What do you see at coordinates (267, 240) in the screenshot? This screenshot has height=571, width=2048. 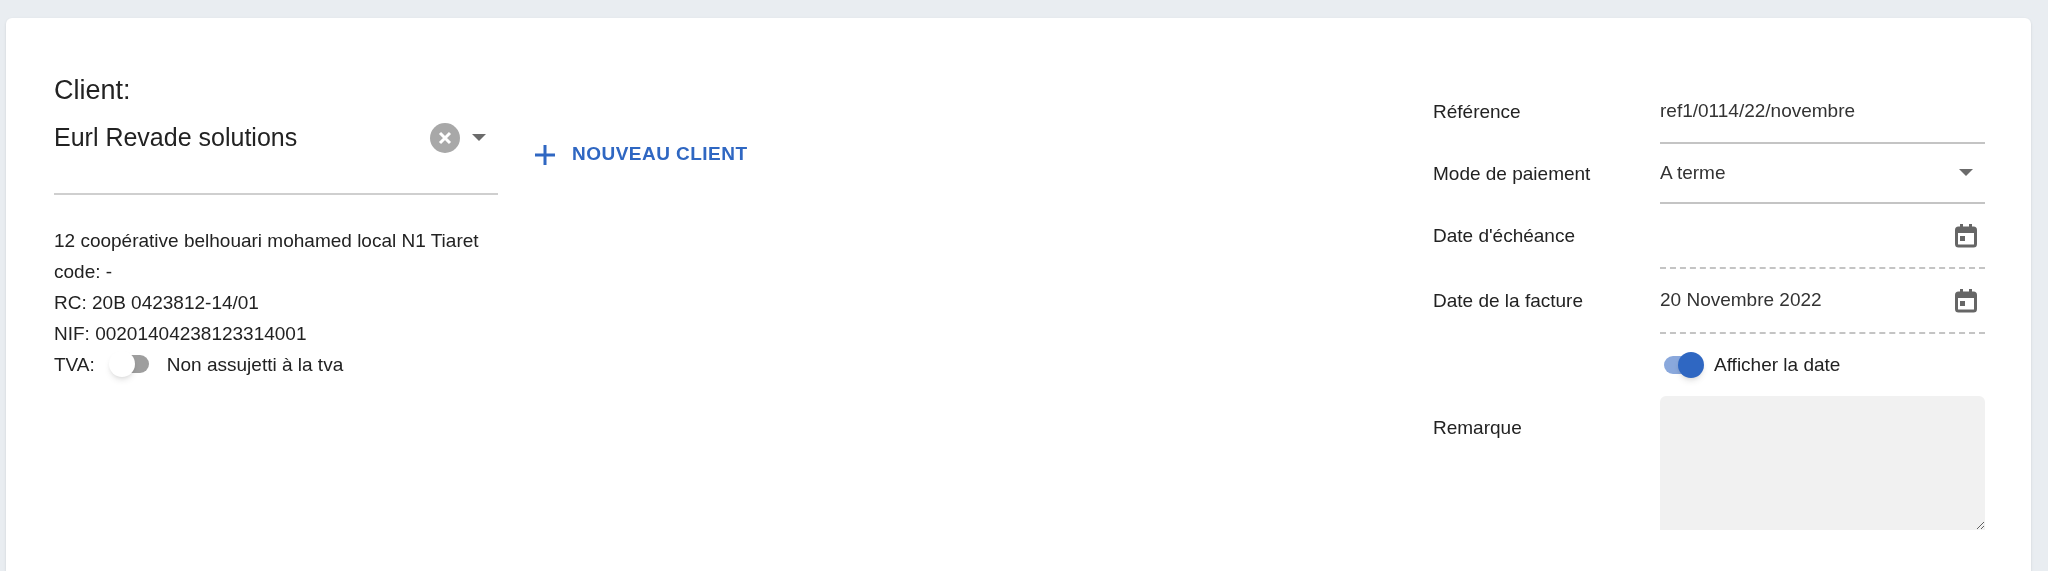 I see `client-detail: 12 coopérative belhouari mohamed local N1 Tiaret` at bounding box center [267, 240].